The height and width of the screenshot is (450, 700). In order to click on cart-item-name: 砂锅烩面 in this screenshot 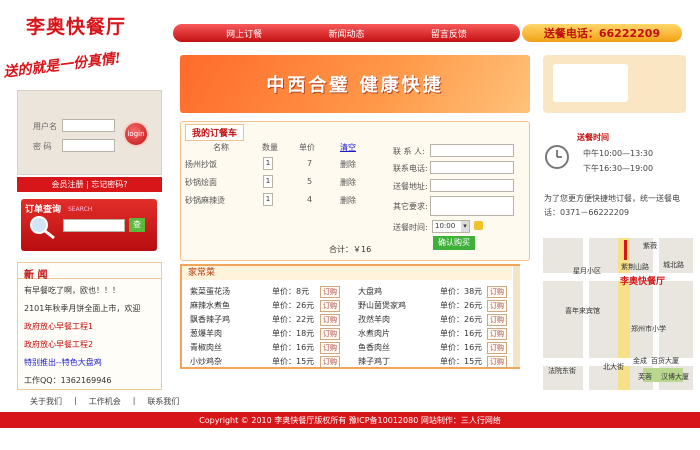, I will do `click(201, 182)`.